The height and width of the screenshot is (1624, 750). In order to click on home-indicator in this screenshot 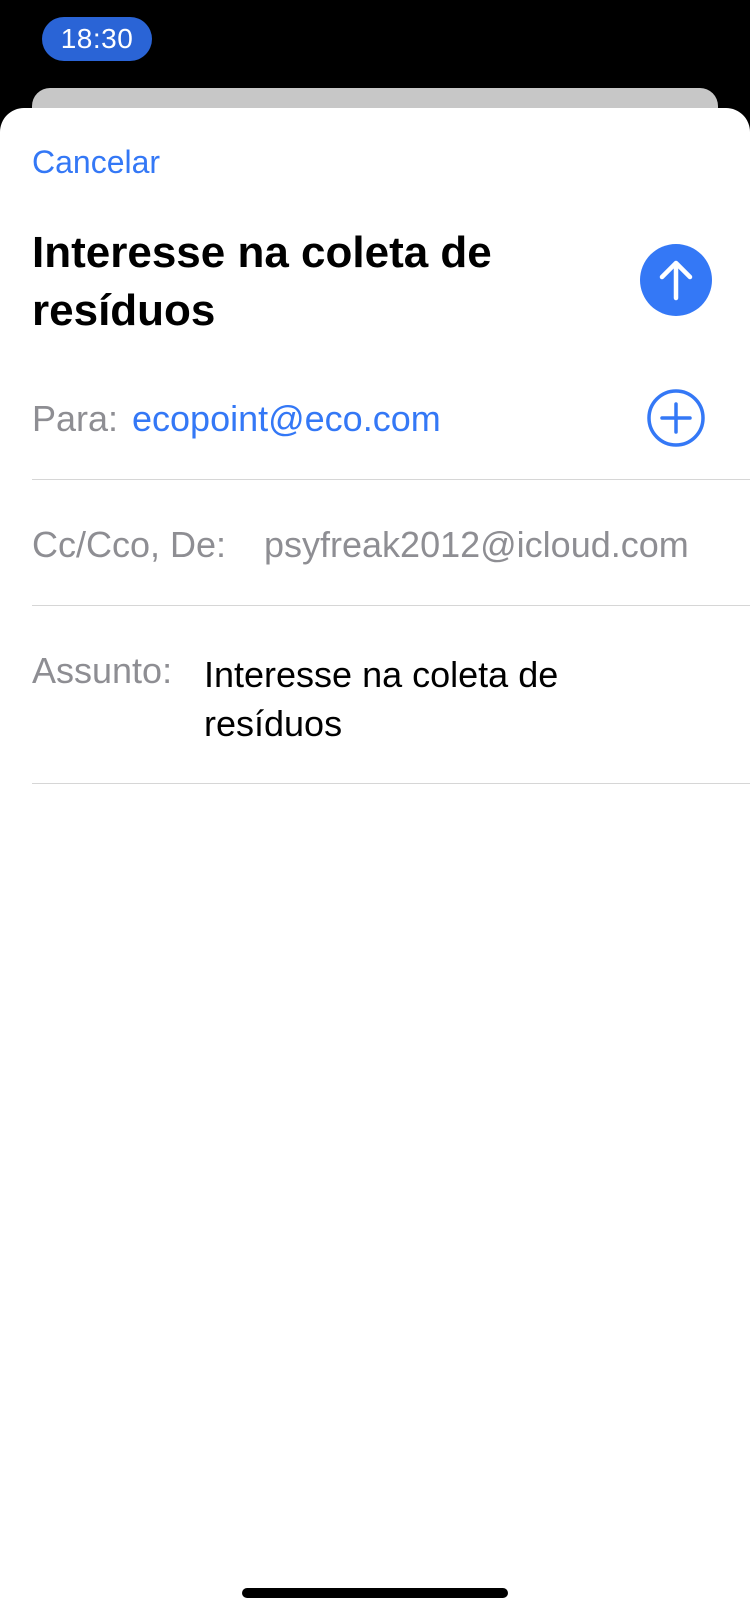, I will do `click(375, 1593)`.